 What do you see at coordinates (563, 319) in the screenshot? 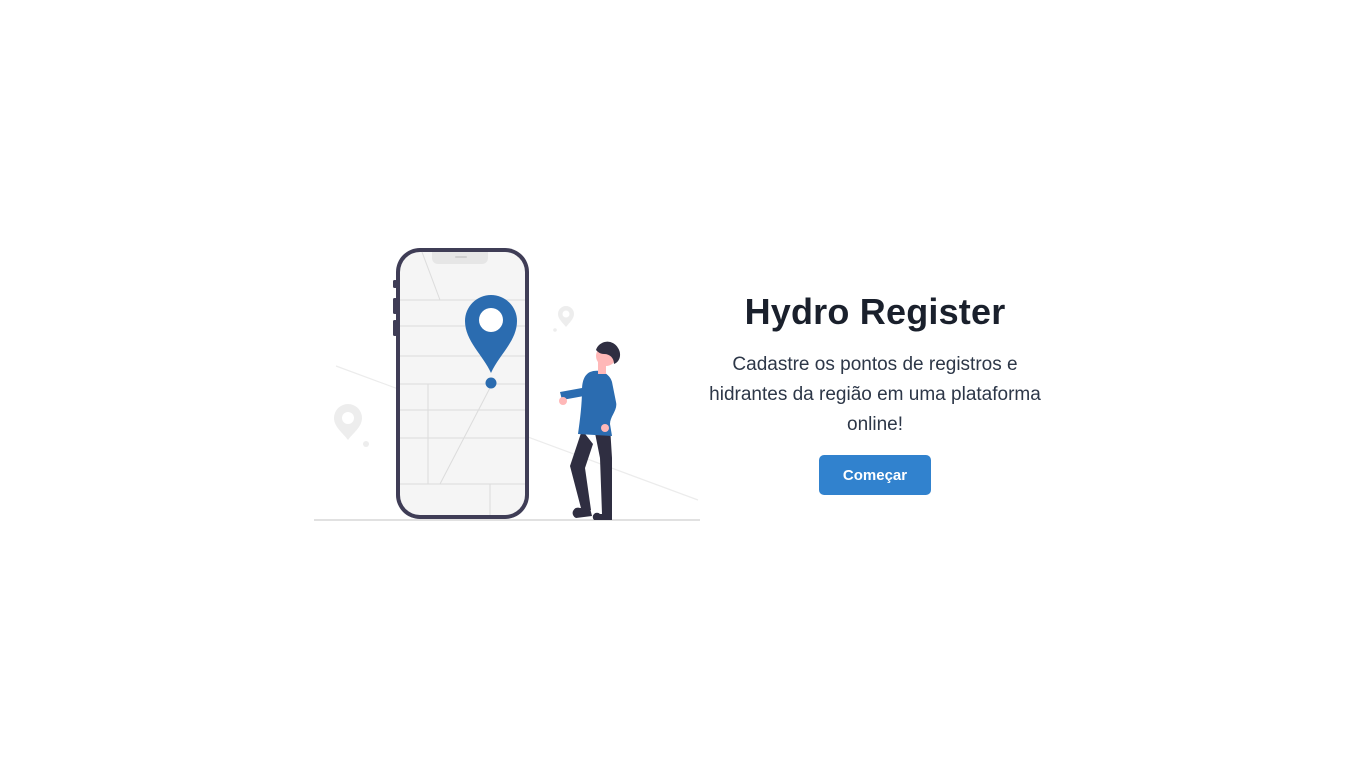
I see `small-location-pin-icon` at bounding box center [563, 319].